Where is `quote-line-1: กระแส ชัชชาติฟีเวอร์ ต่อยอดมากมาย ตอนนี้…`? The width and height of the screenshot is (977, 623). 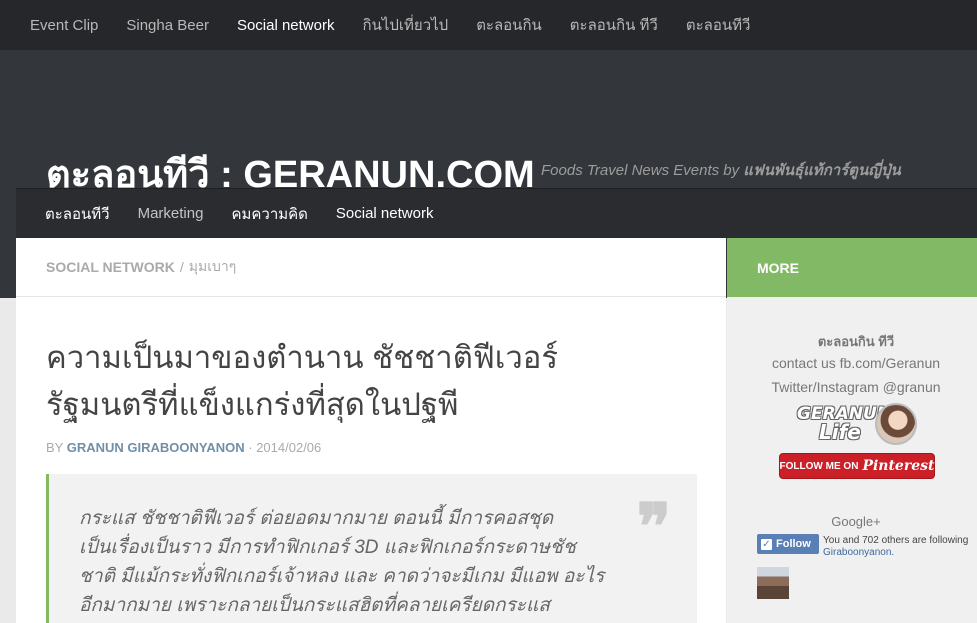 quote-line-1: กระแส ชัชชาติฟีเวอร์ ต่อยอดมากมาย ตอนนี้… is located at coordinates (316, 518).